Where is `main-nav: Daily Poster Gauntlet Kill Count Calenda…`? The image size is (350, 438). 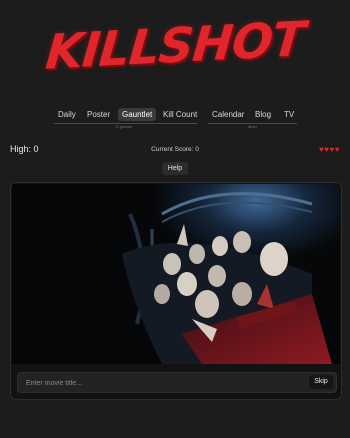
main-nav: Daily Poster Gauntlet Kill Count Calenda… is located at coordinates (175, 118).